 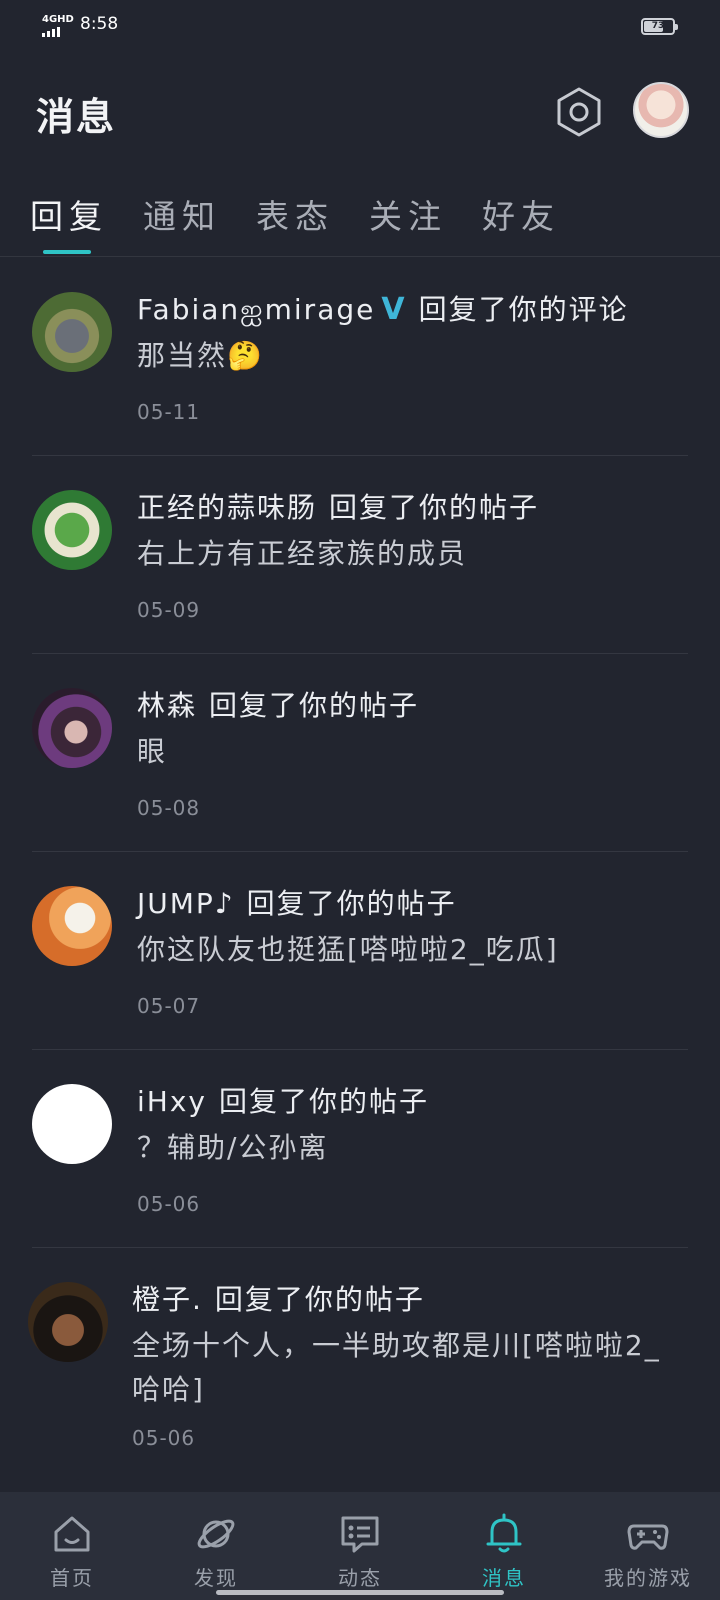 I want to click on settings-icon, so click(x=579, y=112).